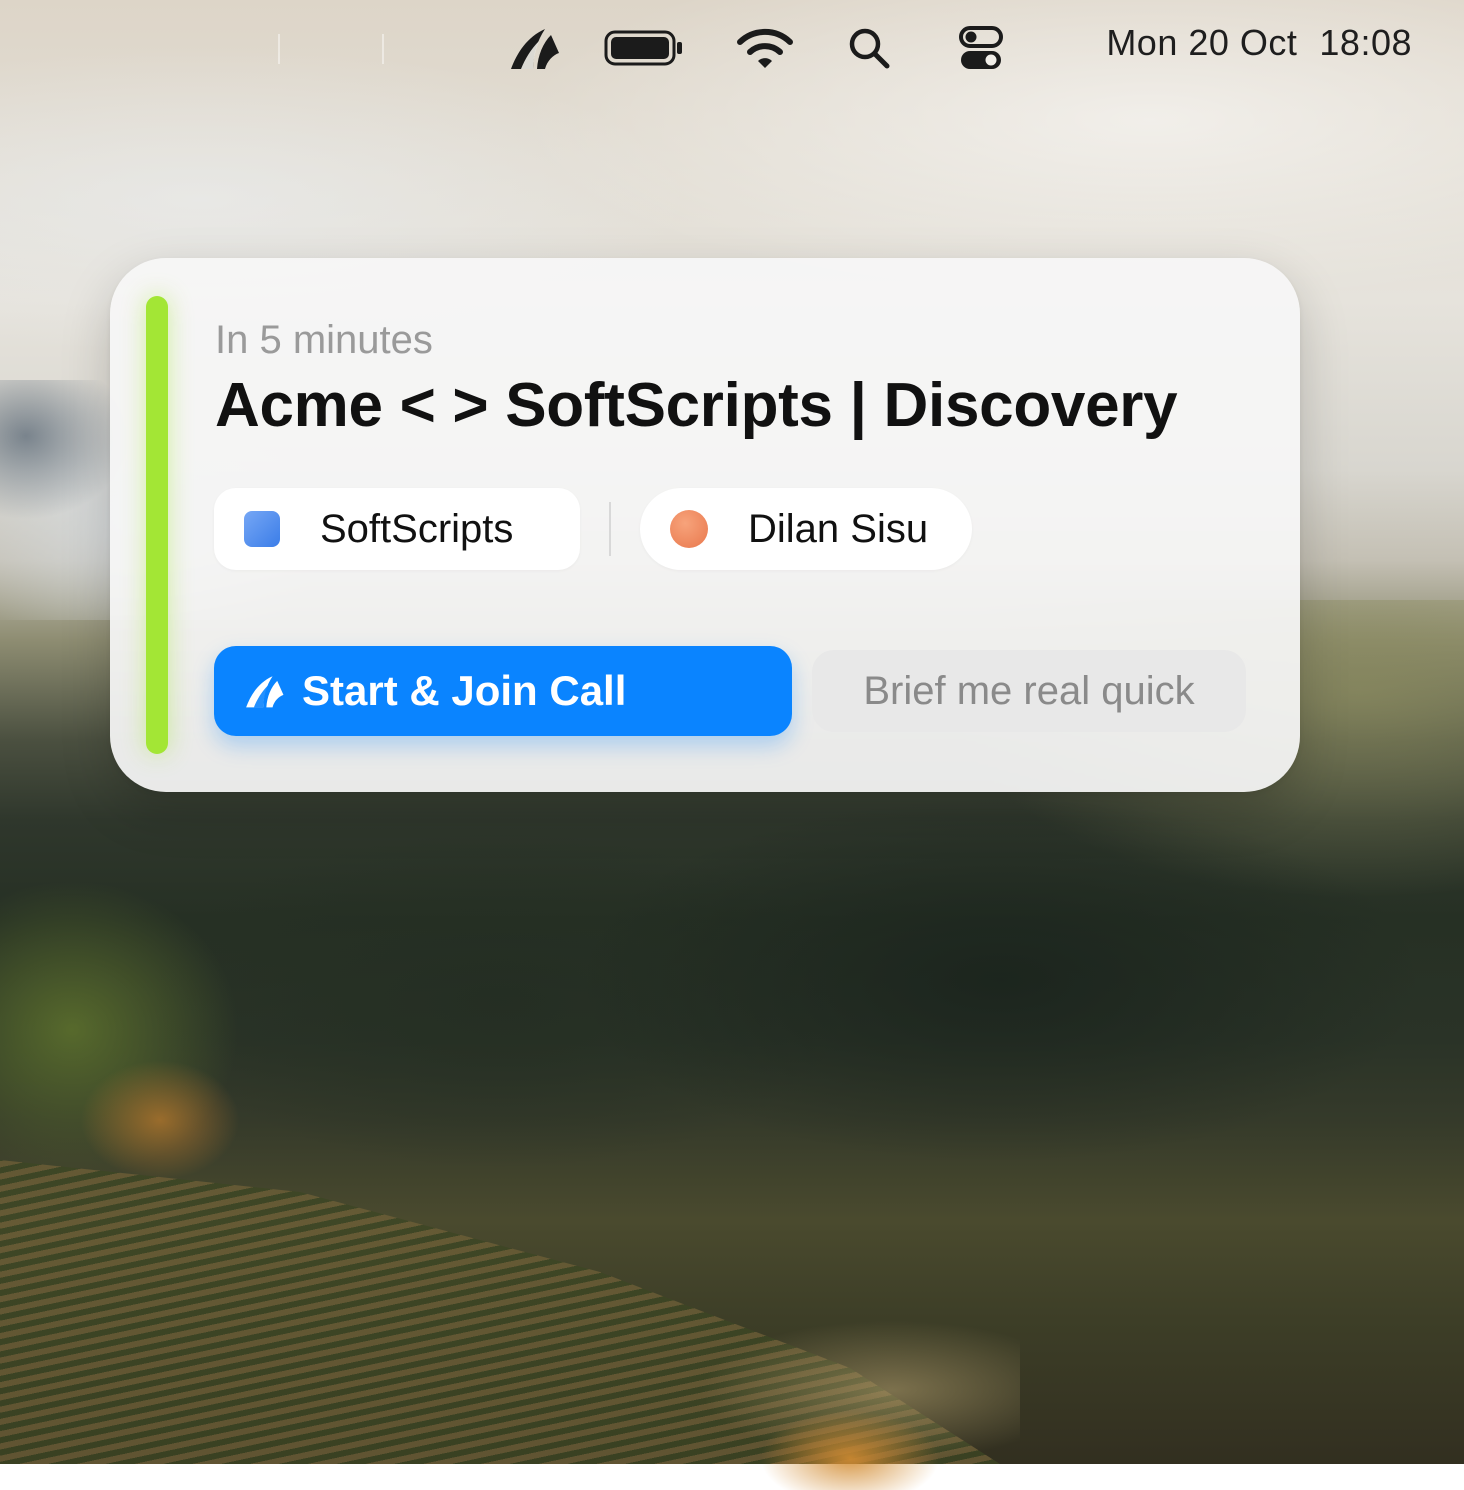 The image size is (1464, 1490). Describe the element at coordinates (610, 529) in the screenshot. I see `chip-divider` at that location.